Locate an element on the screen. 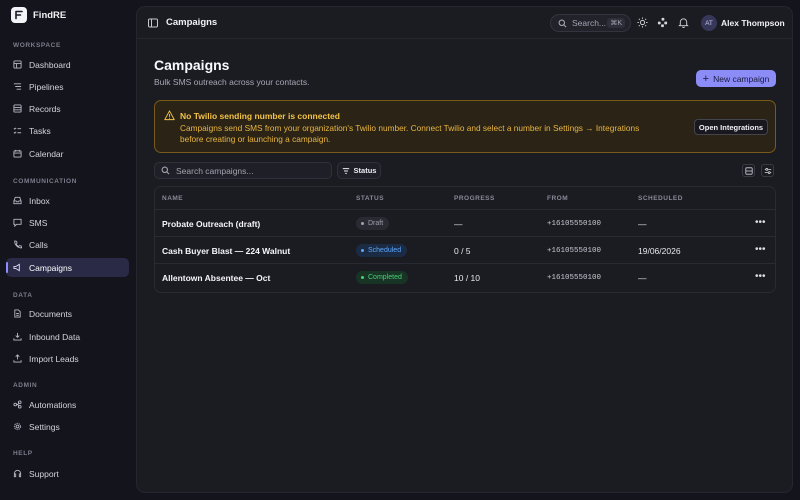 The width and height of the screenshot is (800, 500). tasks-icon is located at coordinates (17, 130).